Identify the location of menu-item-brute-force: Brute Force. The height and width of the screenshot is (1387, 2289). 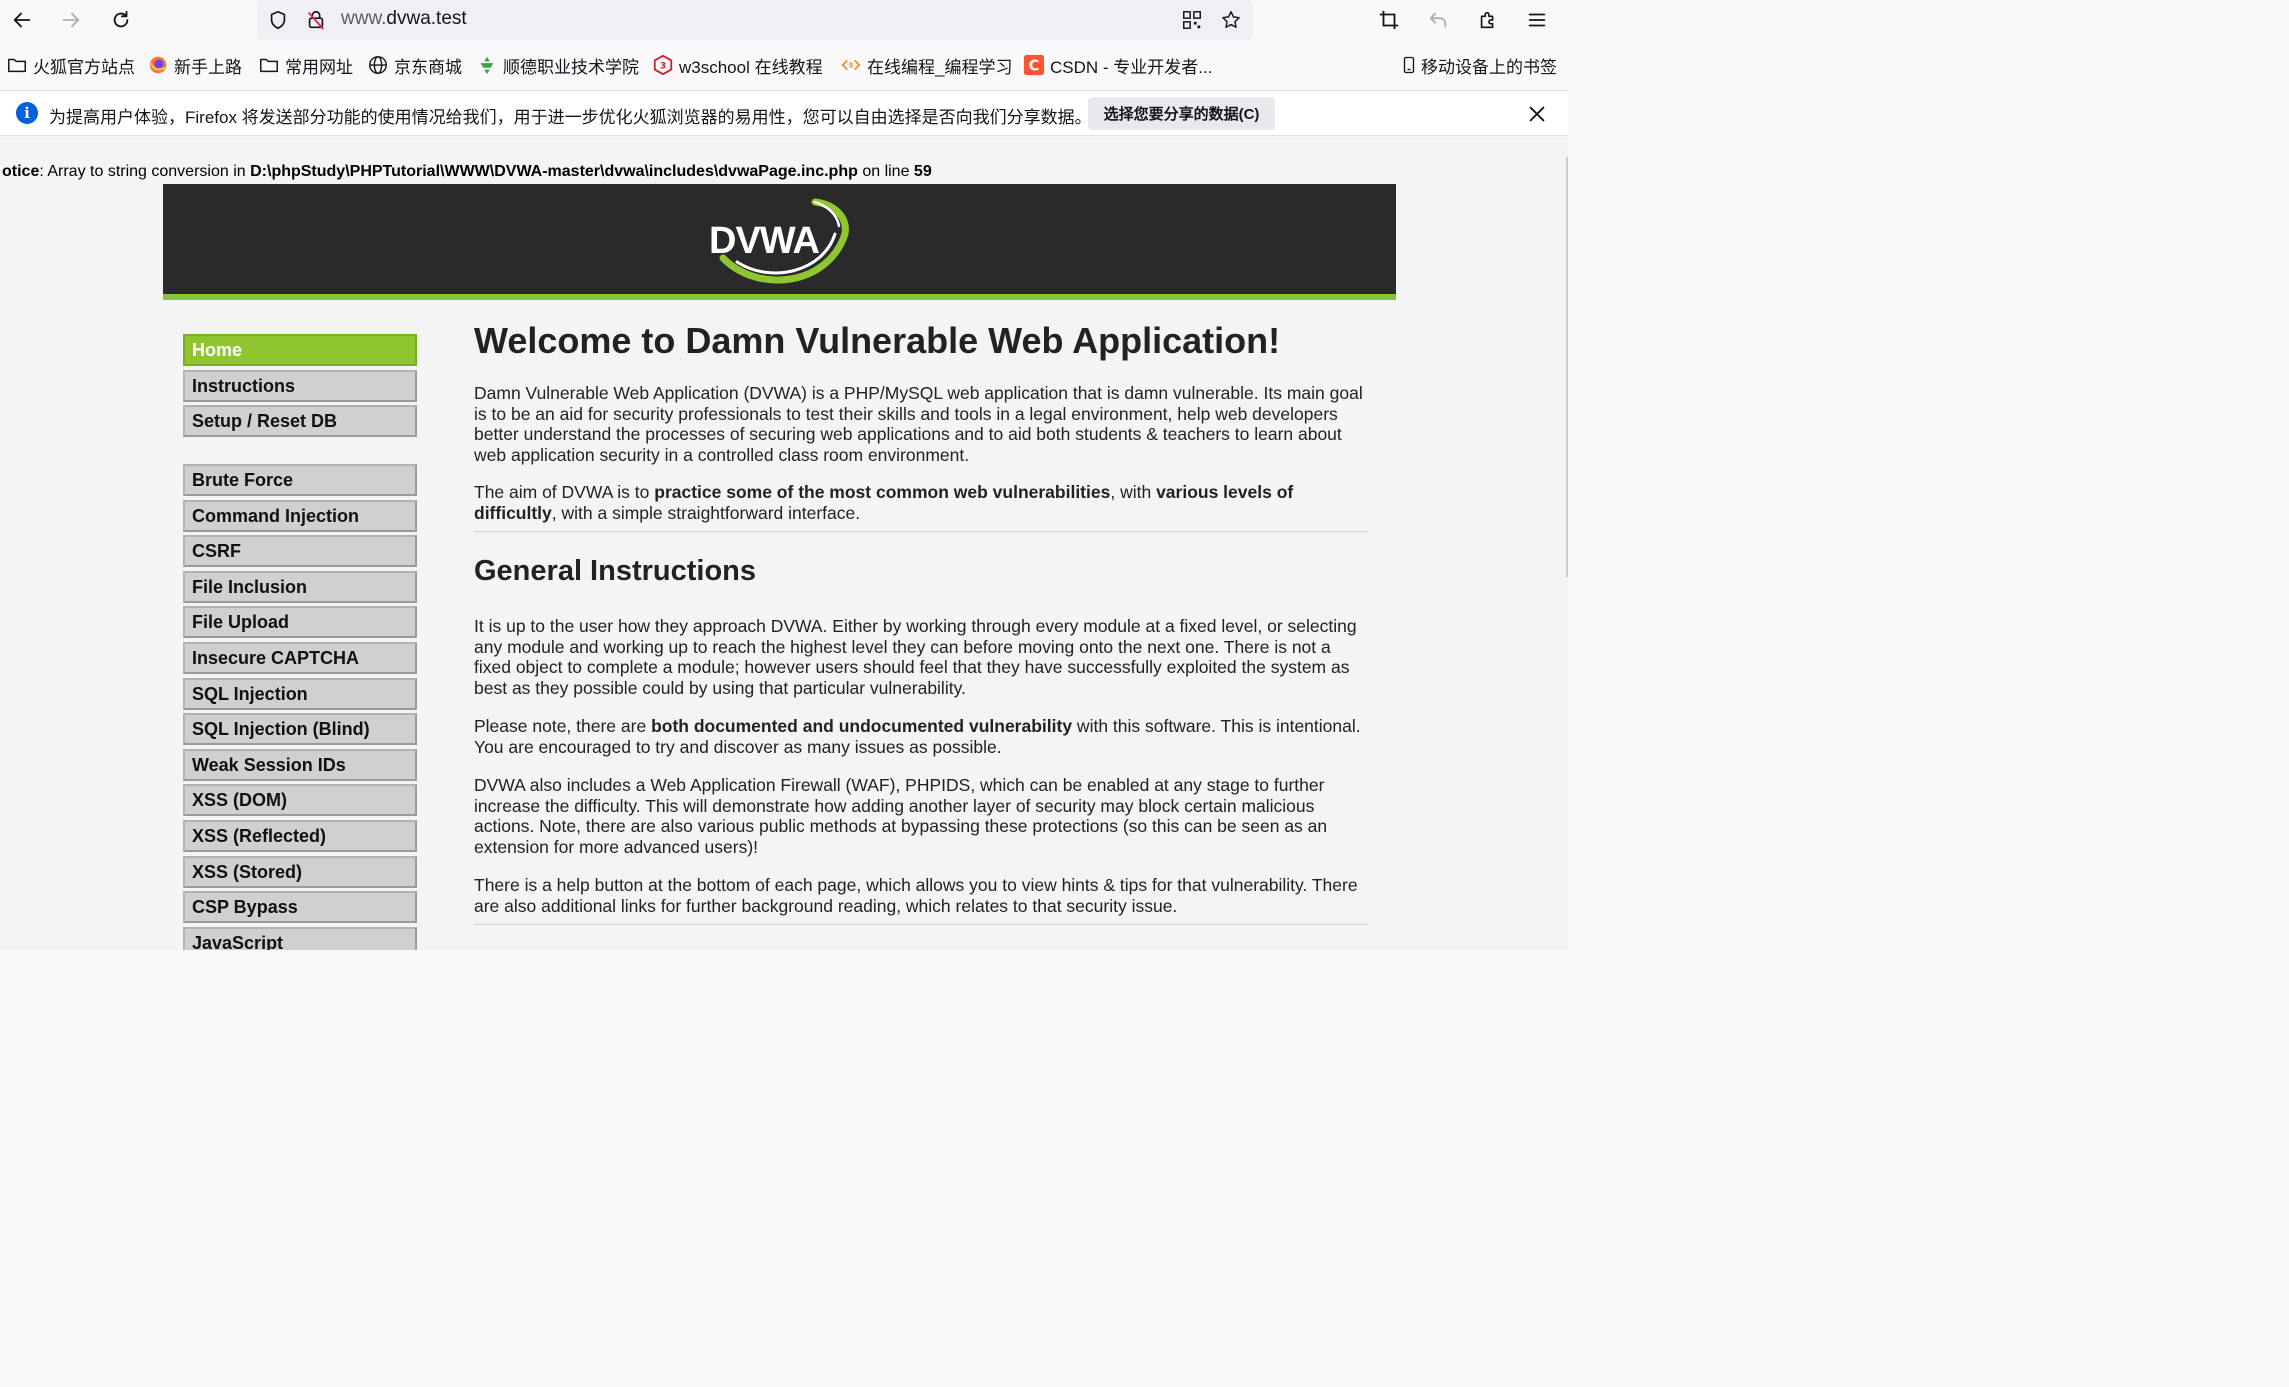
(300, 480).